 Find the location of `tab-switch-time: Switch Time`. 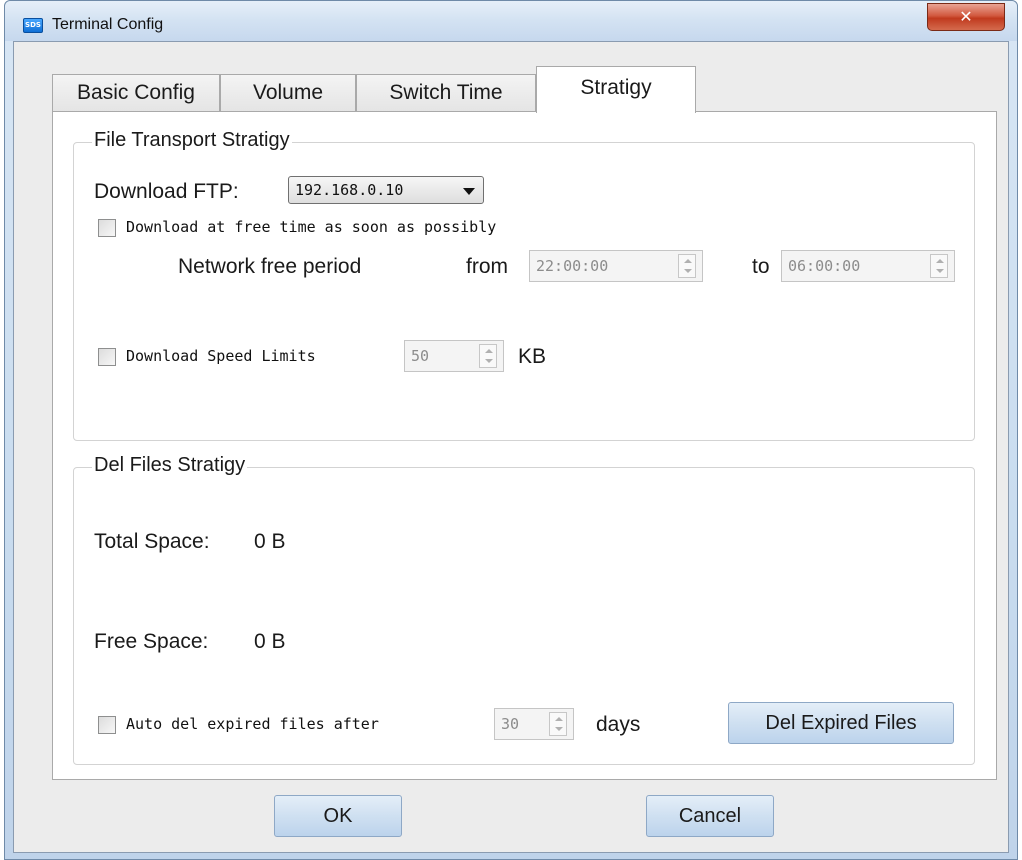

tab-switch-time: Switch Time is located at coordinates (446, 93).